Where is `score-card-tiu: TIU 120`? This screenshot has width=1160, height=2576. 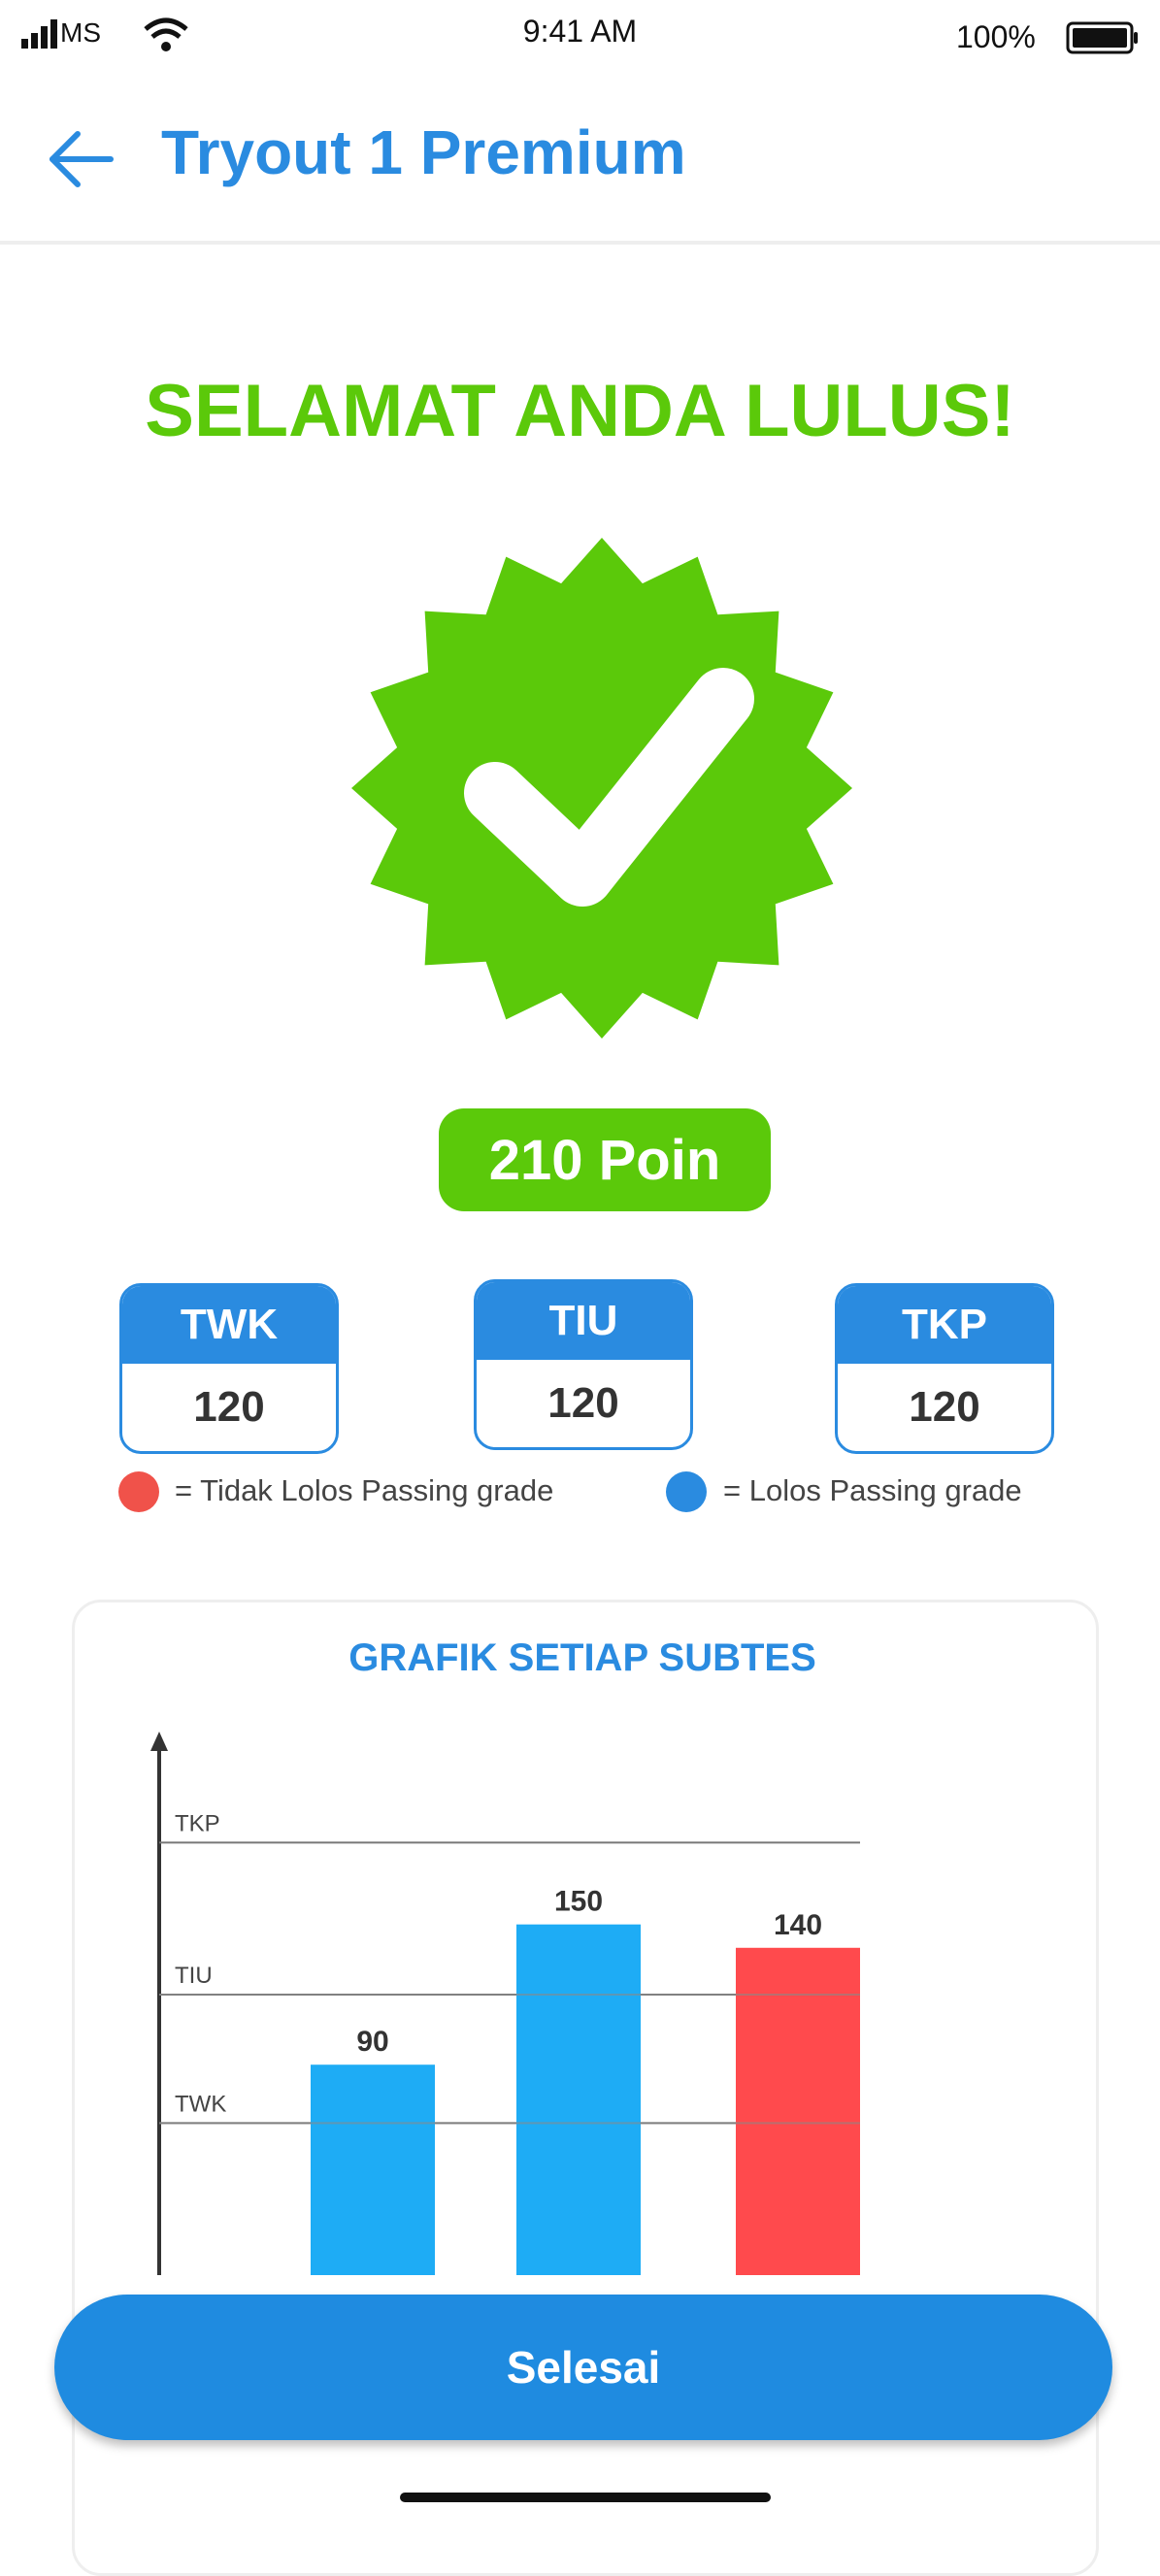 score-card-tiu: TIU 120 is located at coordinates (583, 1364).